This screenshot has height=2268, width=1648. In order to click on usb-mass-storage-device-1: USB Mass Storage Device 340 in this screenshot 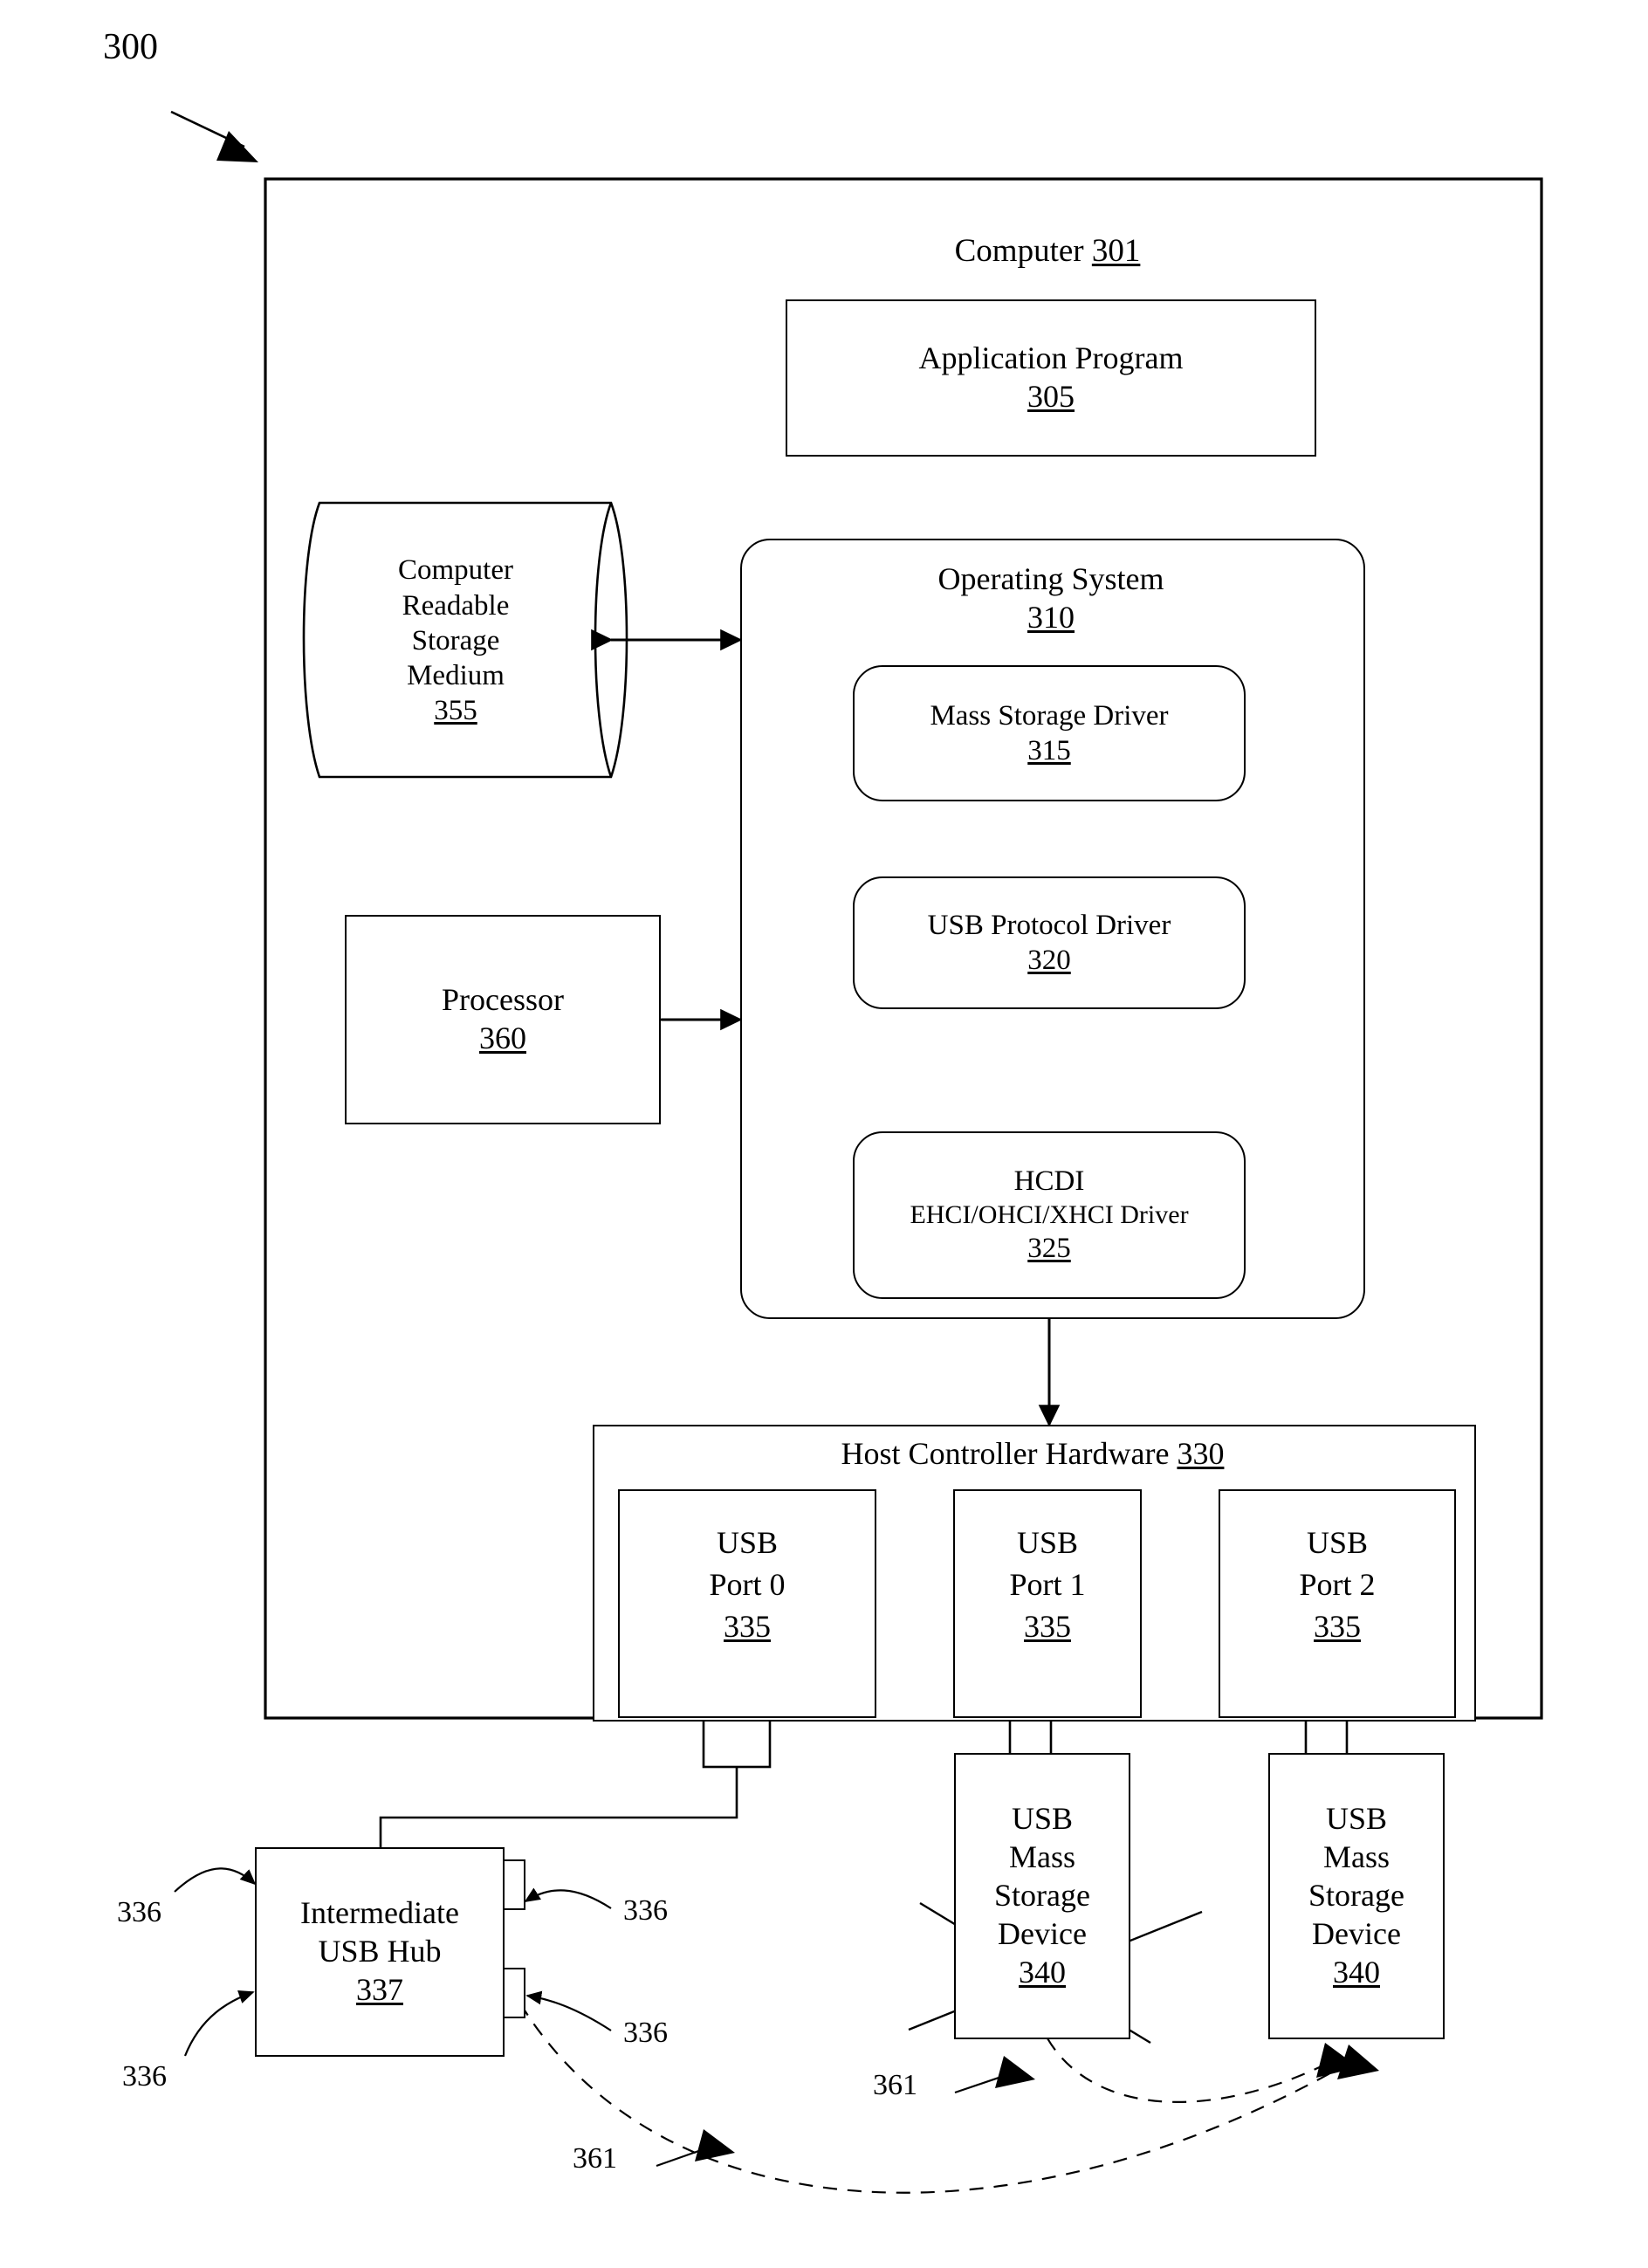, I will do `click(1042, 1896)`.